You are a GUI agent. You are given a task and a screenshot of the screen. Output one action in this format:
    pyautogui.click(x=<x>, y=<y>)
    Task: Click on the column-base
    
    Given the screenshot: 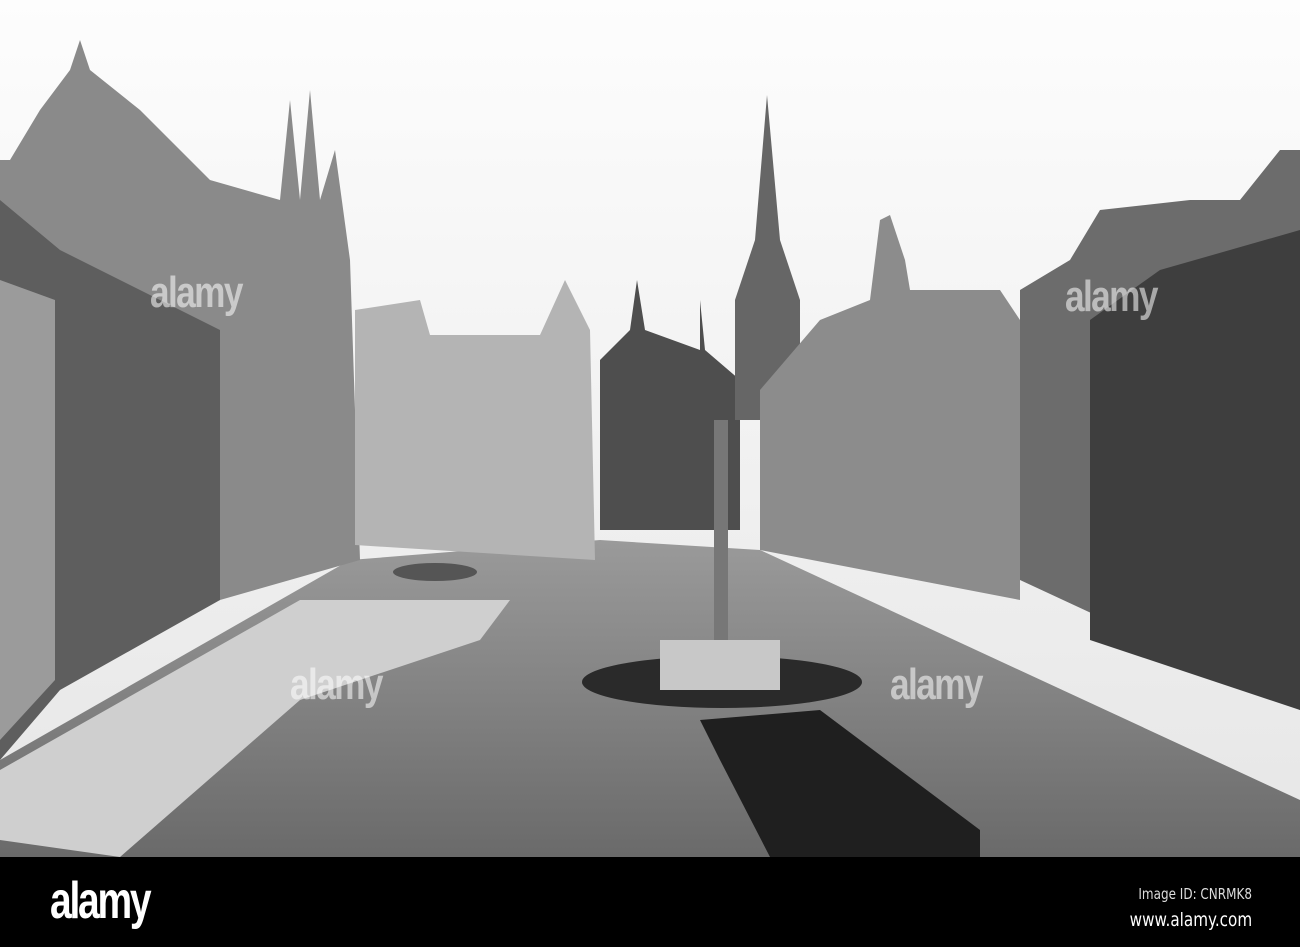 What is the action you would take?
    pyautogui.click(x=720, y=665)
    